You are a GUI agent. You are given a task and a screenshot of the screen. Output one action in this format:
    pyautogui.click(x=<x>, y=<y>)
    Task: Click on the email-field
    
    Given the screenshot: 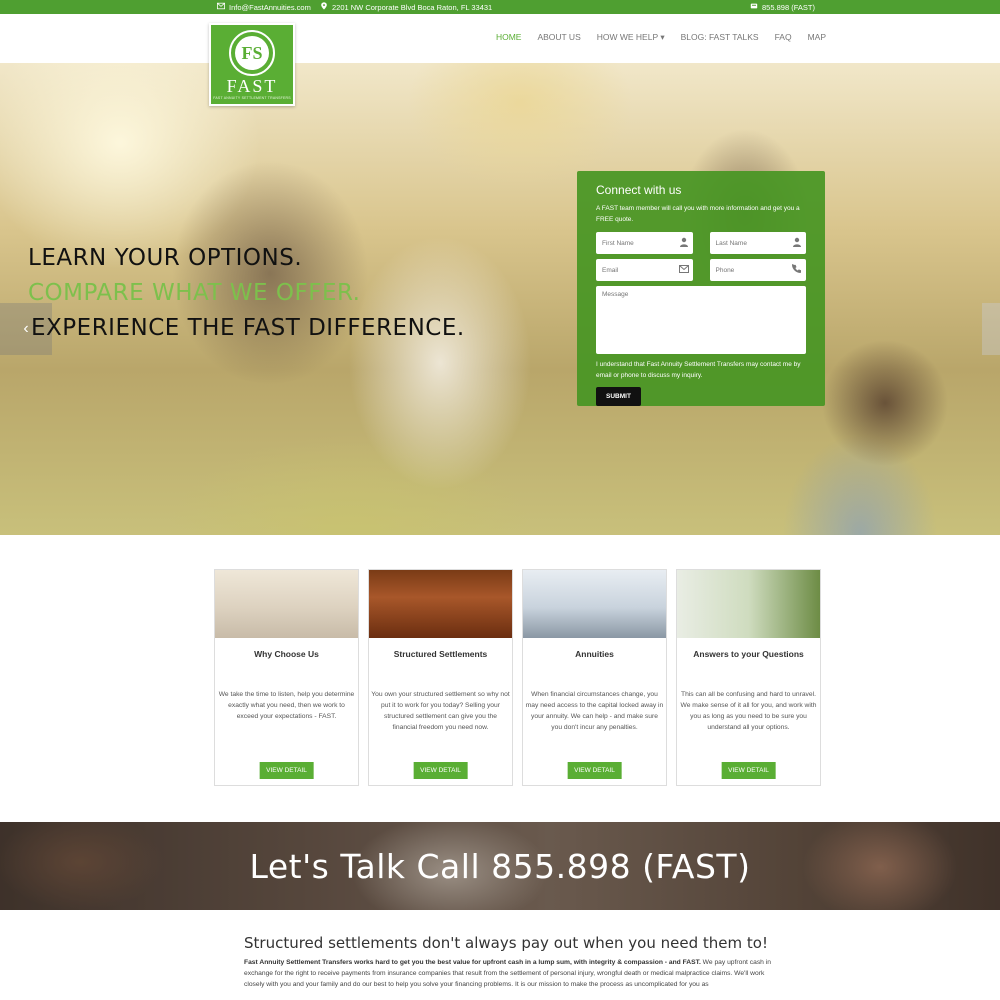 What is the action you would take?
    pyautogui.click(x=644, y=270)
    